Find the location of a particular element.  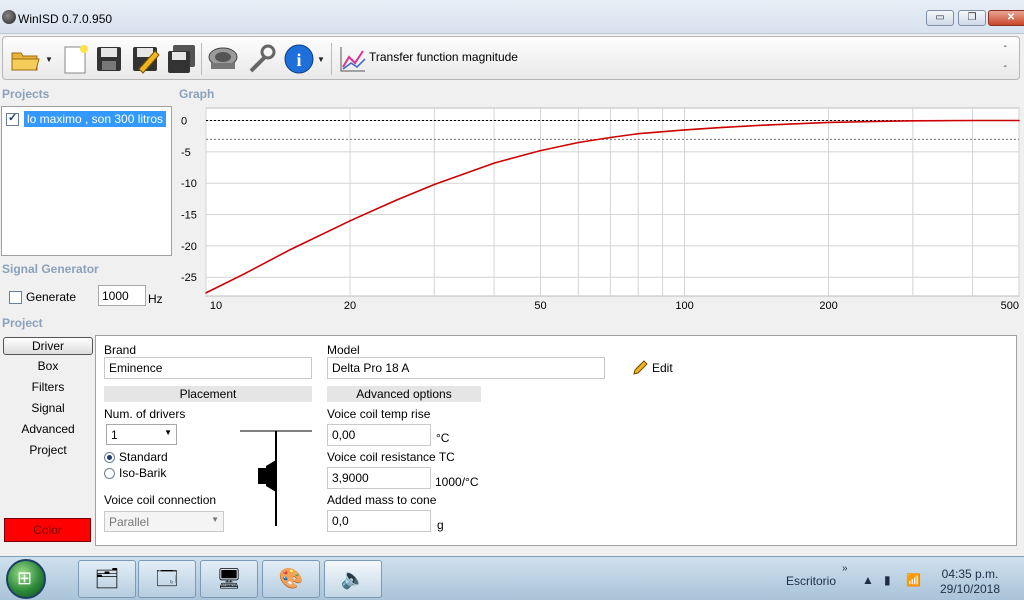

tools-icon is located at coordinates (261, 59).